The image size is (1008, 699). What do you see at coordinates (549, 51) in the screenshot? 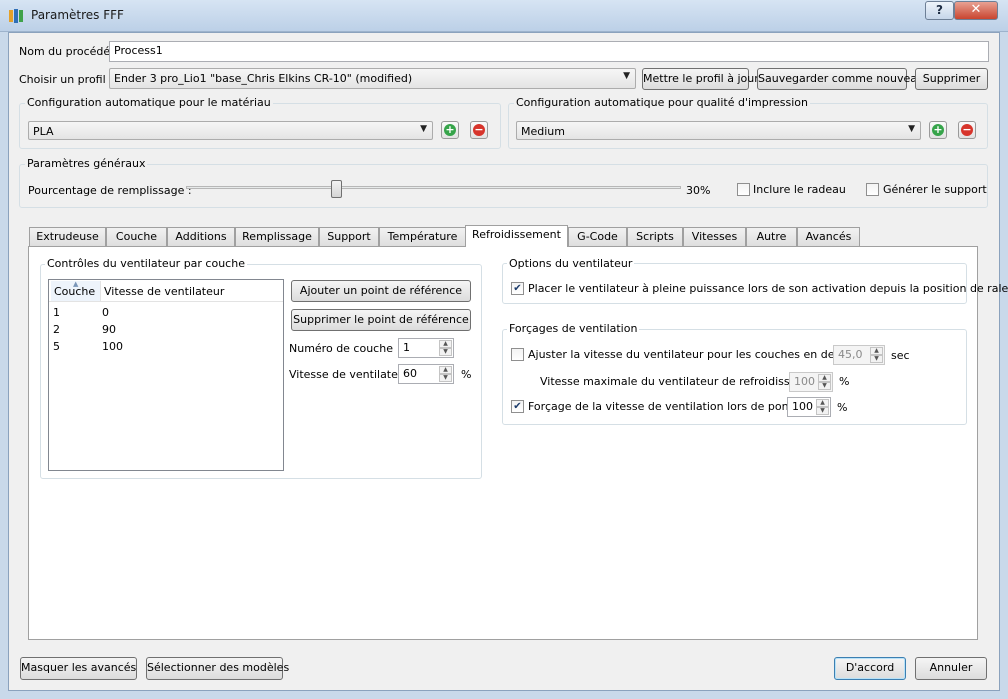
I see `process-name-input: Process1` at bounding box center [549, 51].